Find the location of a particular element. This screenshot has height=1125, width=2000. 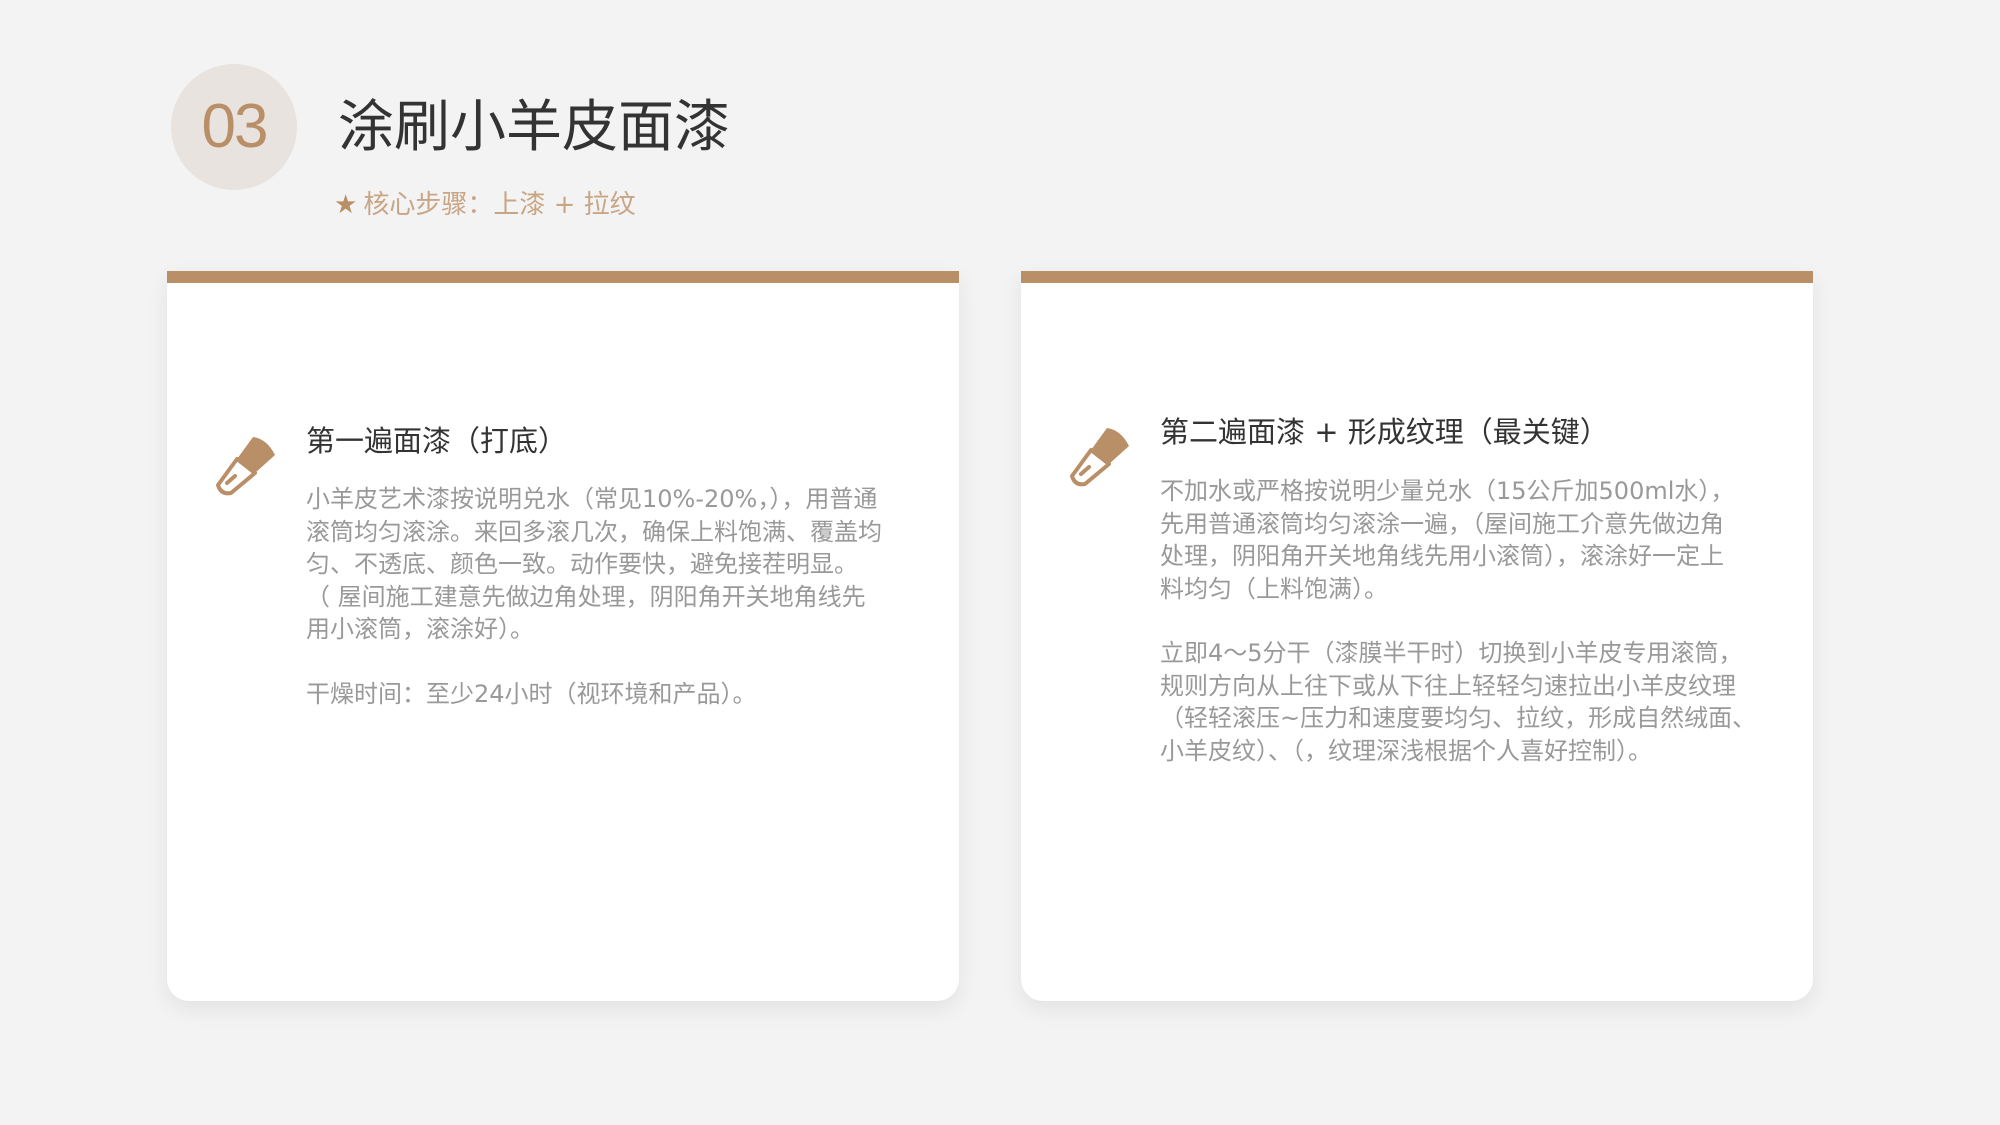

step-number-badge: 03 is located at coordinates (234, 127).